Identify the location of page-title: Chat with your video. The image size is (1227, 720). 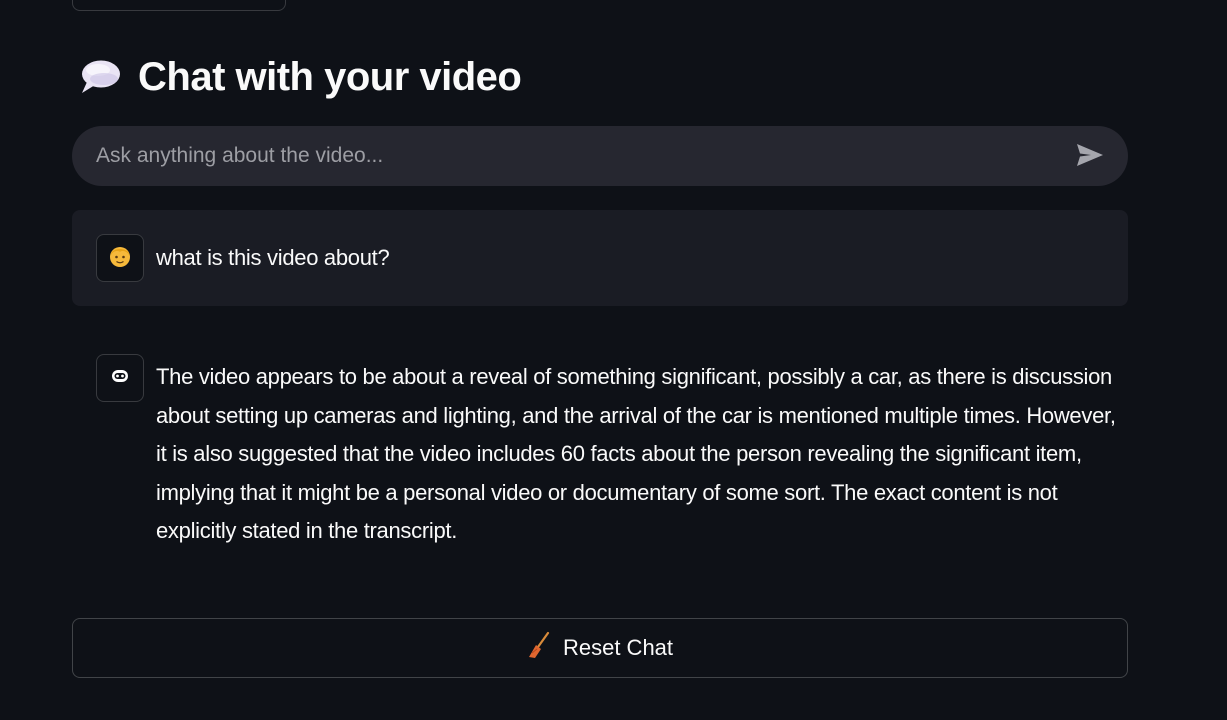
(300, 77).